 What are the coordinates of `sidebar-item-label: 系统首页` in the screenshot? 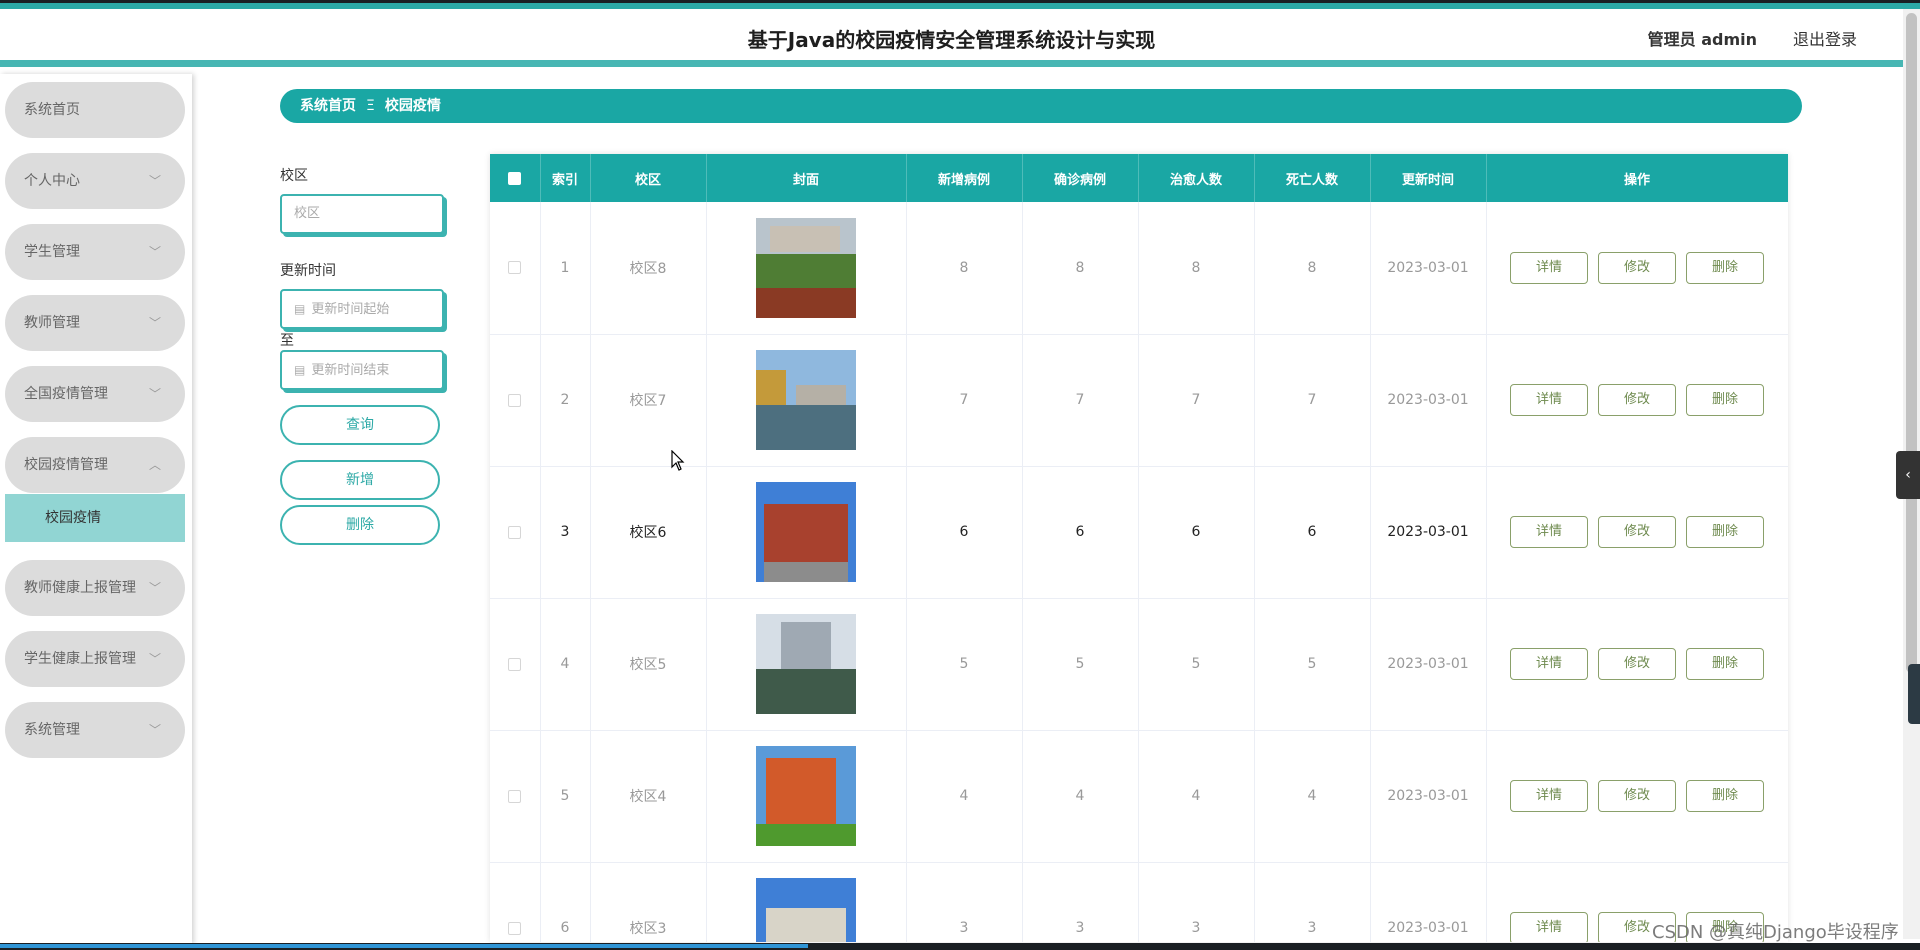 It's located at (52, 110).